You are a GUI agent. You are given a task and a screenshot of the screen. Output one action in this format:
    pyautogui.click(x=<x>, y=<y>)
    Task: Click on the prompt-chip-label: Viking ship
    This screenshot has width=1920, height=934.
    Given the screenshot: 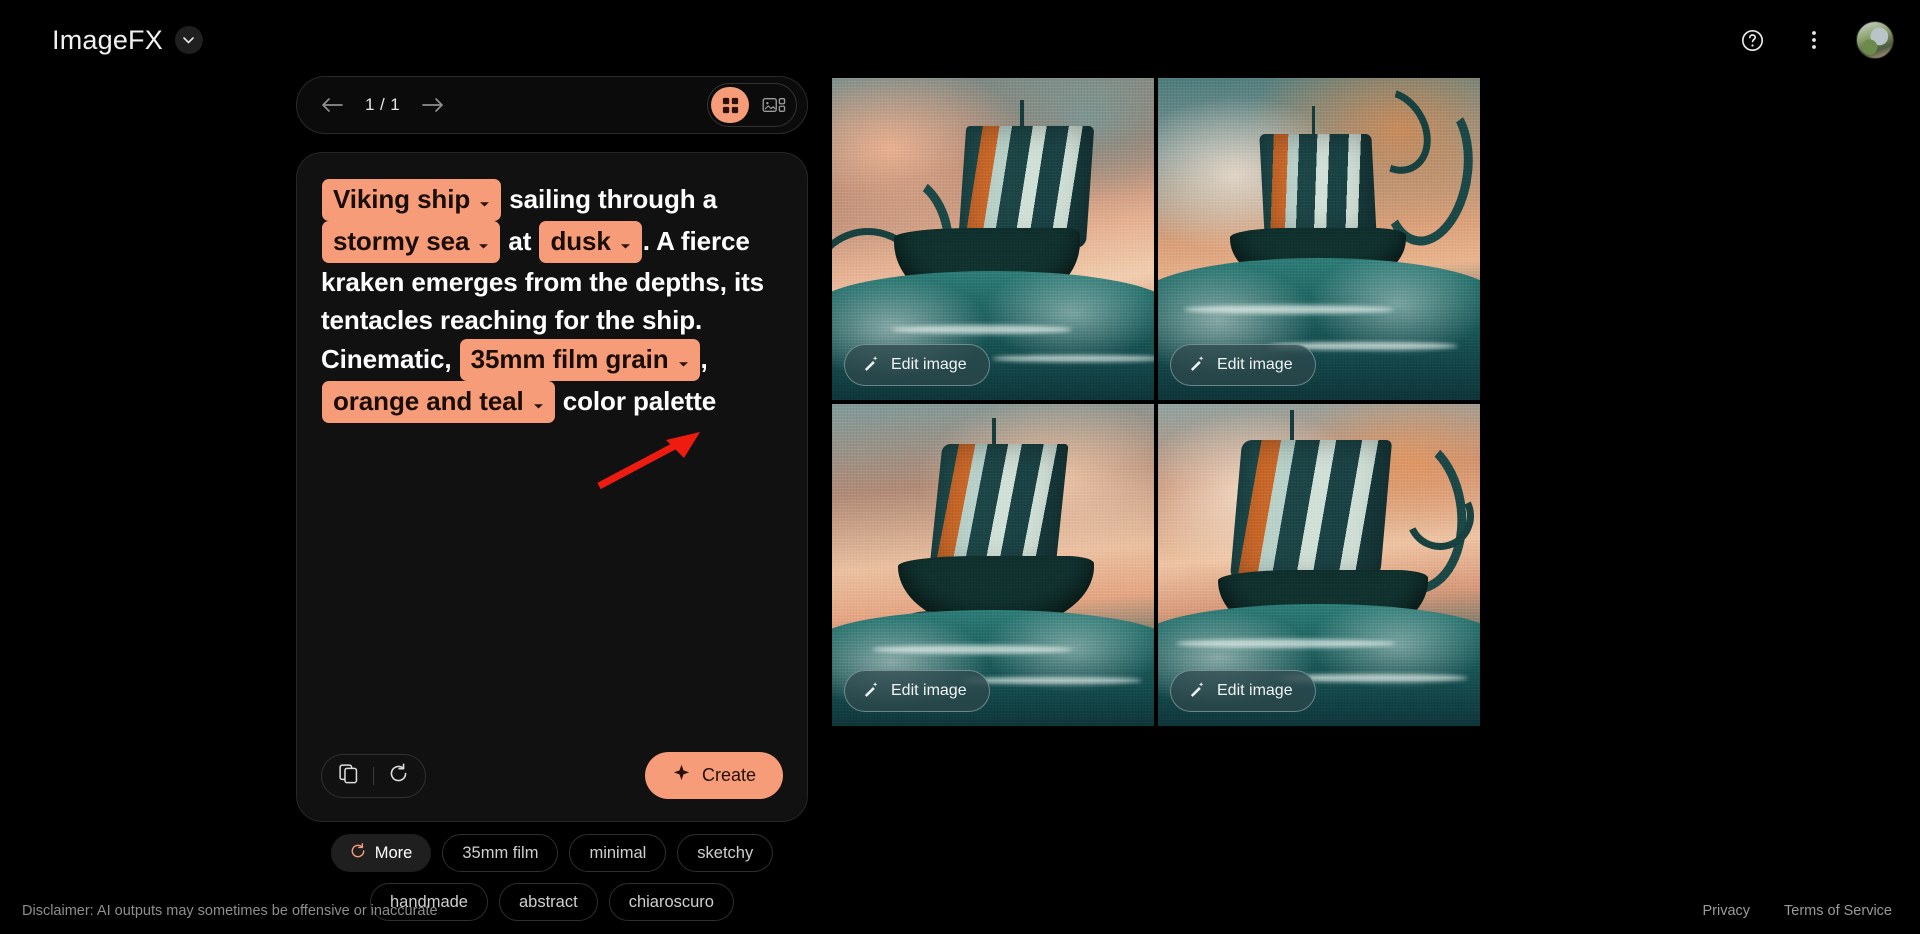 What is the action you would take?
    pyautogui.click(x=402, y=199)
    